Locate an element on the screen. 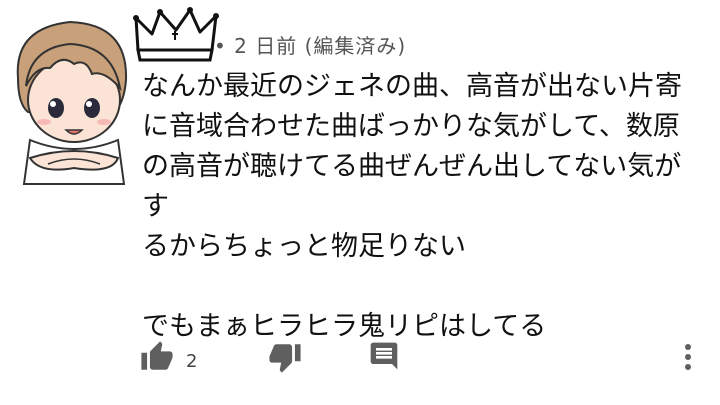 Image resolution: width=720 pixels, height=405 pixels. more-vertical-icon is located at coordinates (688, 357).